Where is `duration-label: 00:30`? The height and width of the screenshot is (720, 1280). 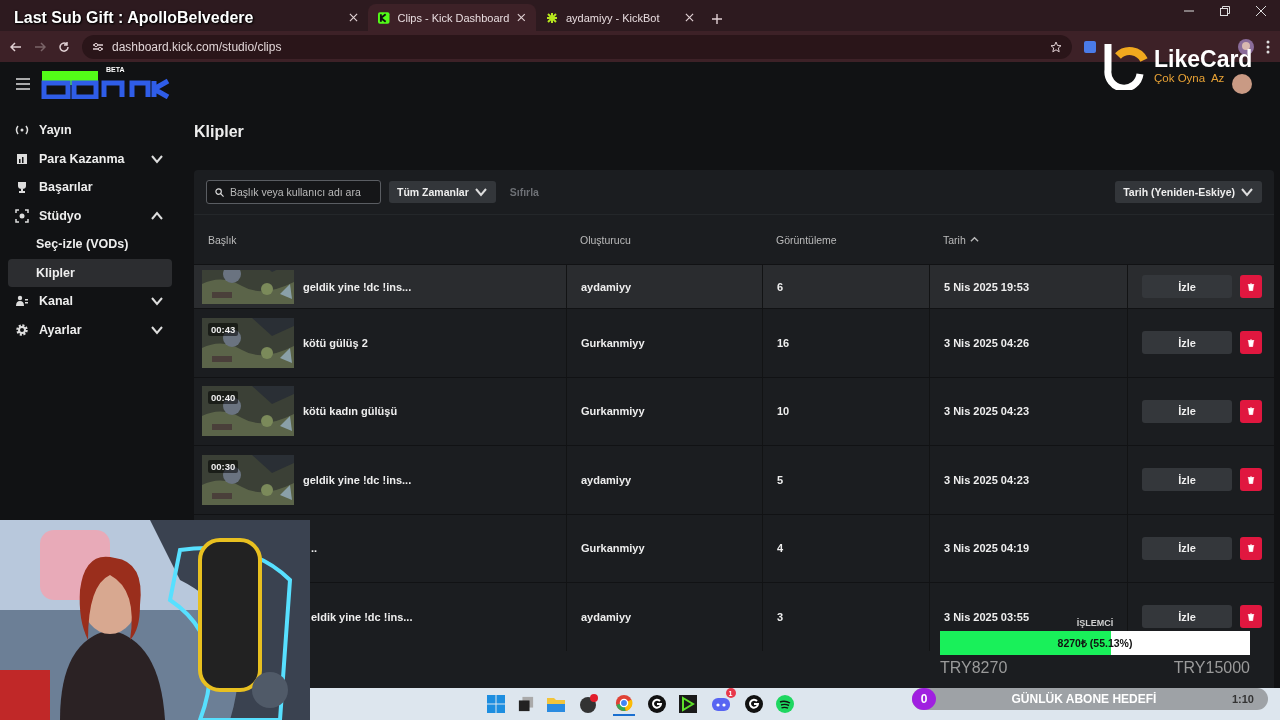 duration-label: 00:30 is located at coordinates (223, 466).